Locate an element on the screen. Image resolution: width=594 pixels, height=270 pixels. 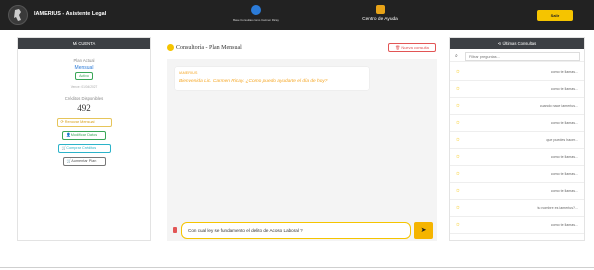
renew-plan-button: ⟳ Renovar Mensual is located at coordinates (84, 122).